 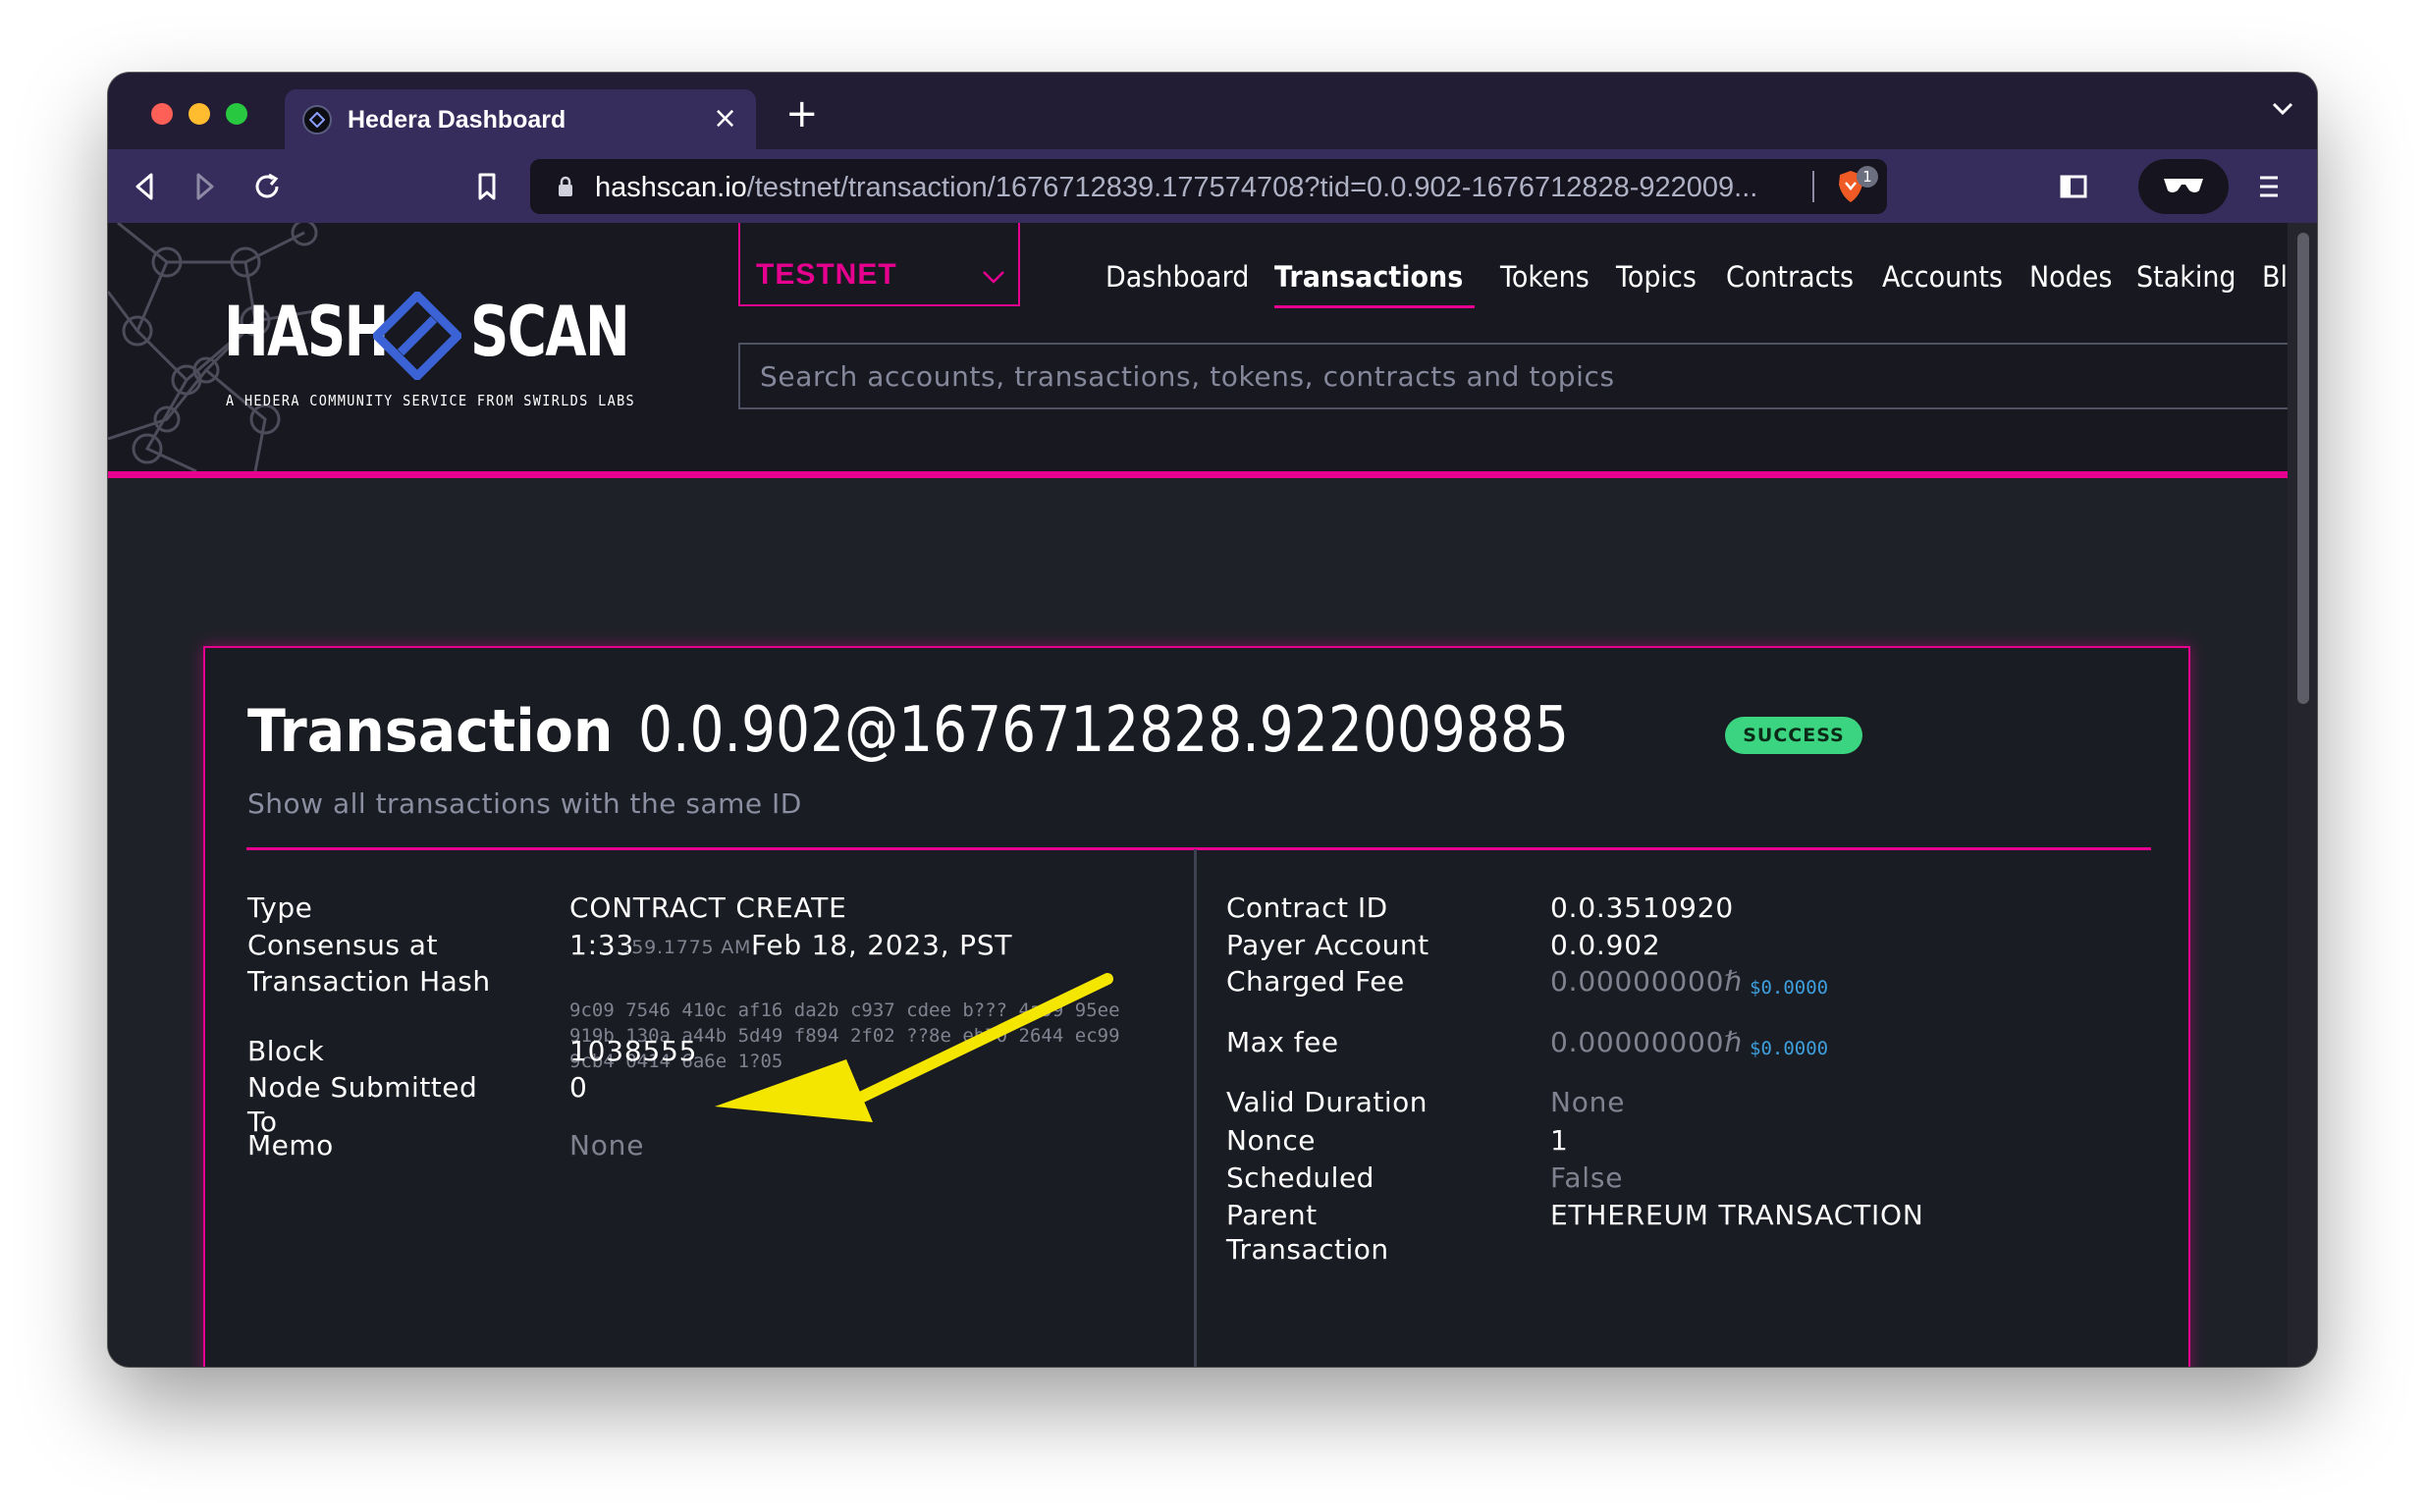 What do you see at coordinates (2302, 795) in the screenshot?
I see `page-scrollbar` at bounding box center [2302, 795].